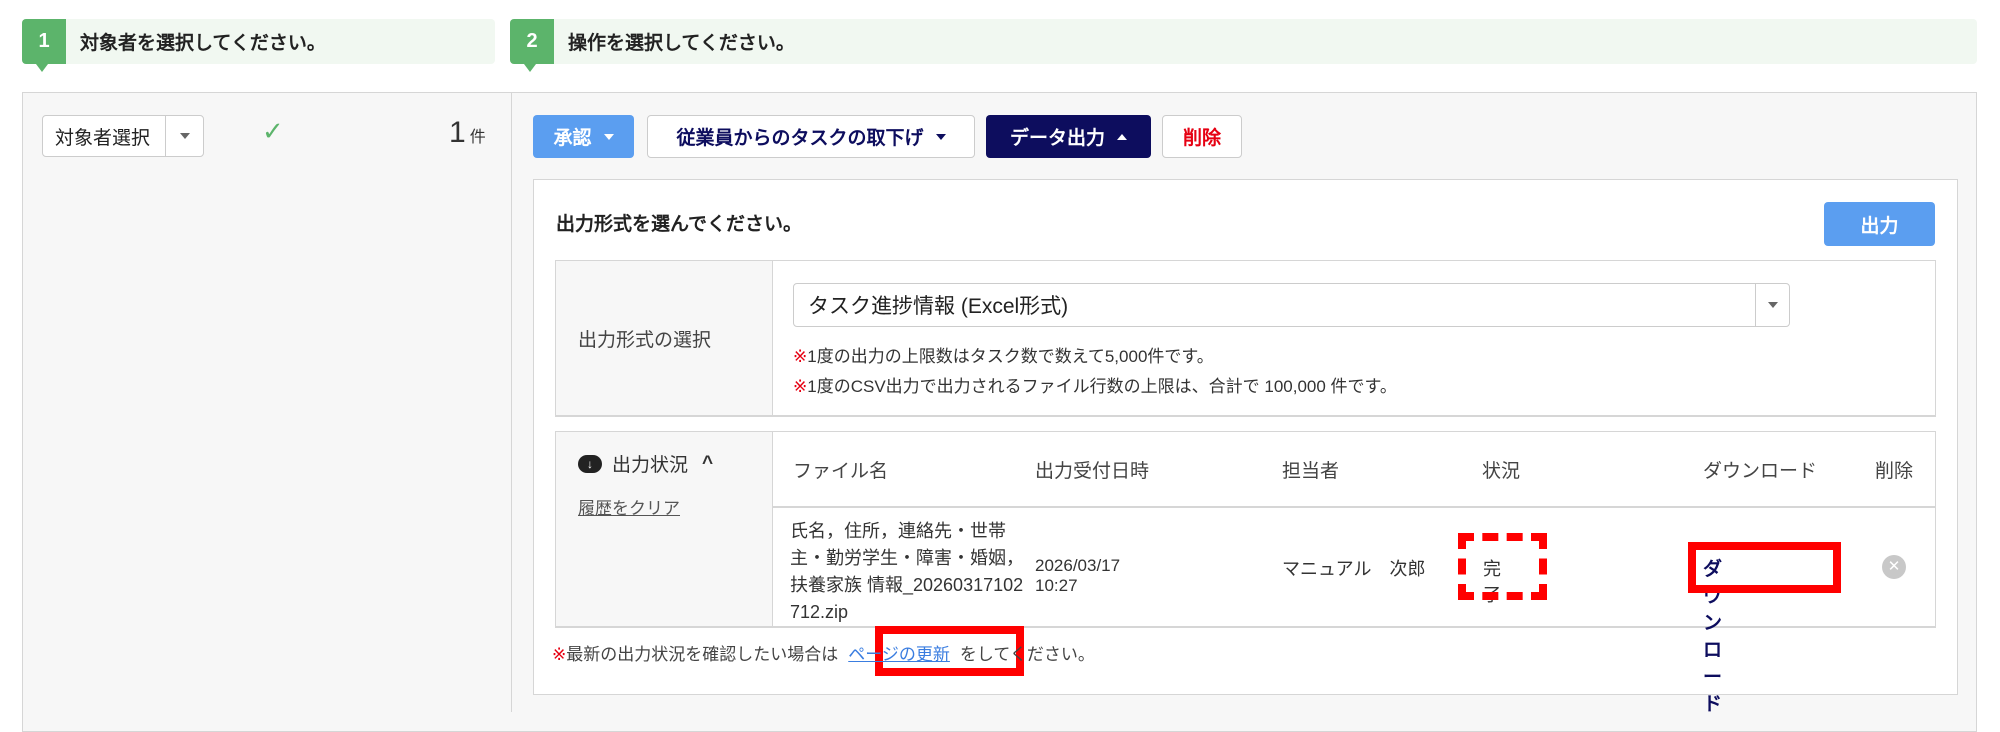  What do you see at coordinates (1003, 356) in the screenshot?
I see `note: ※1度の出力の上限数はタスク数で数えて5,000件です。` at bounding box center [1003, 356].